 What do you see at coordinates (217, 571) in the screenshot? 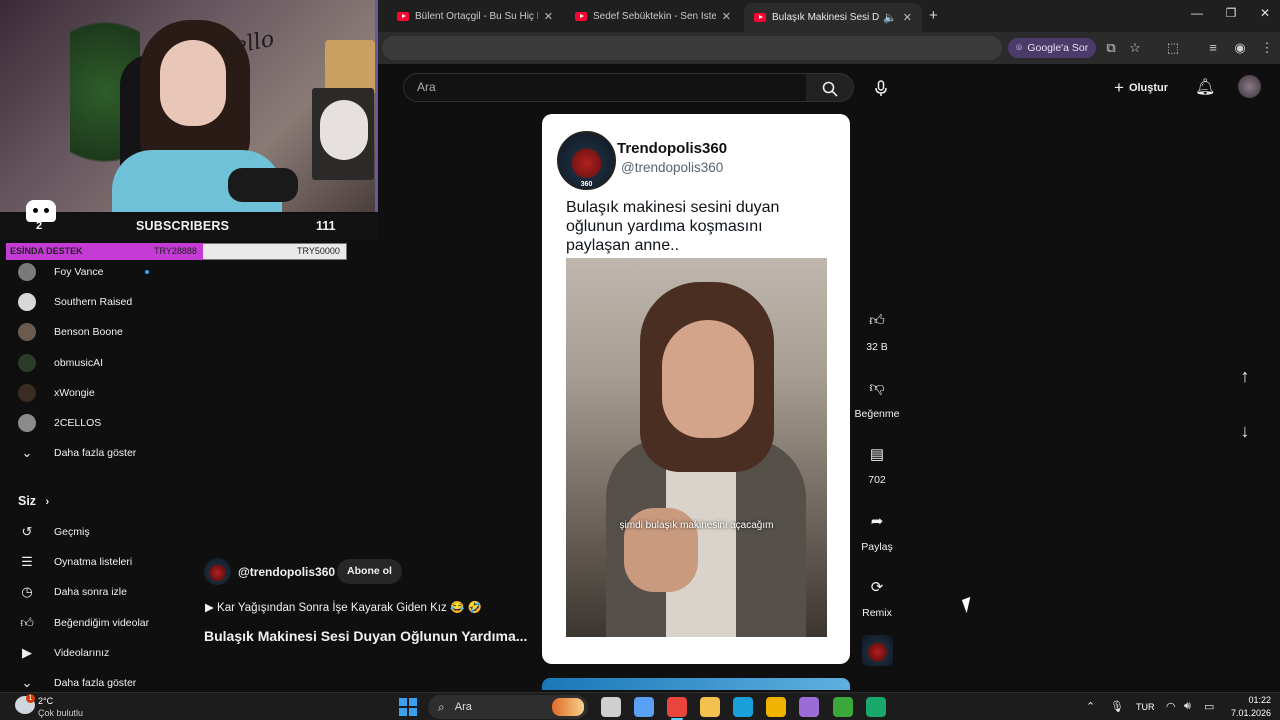
I see `owner-avatar` at bounding box center [217, 571].